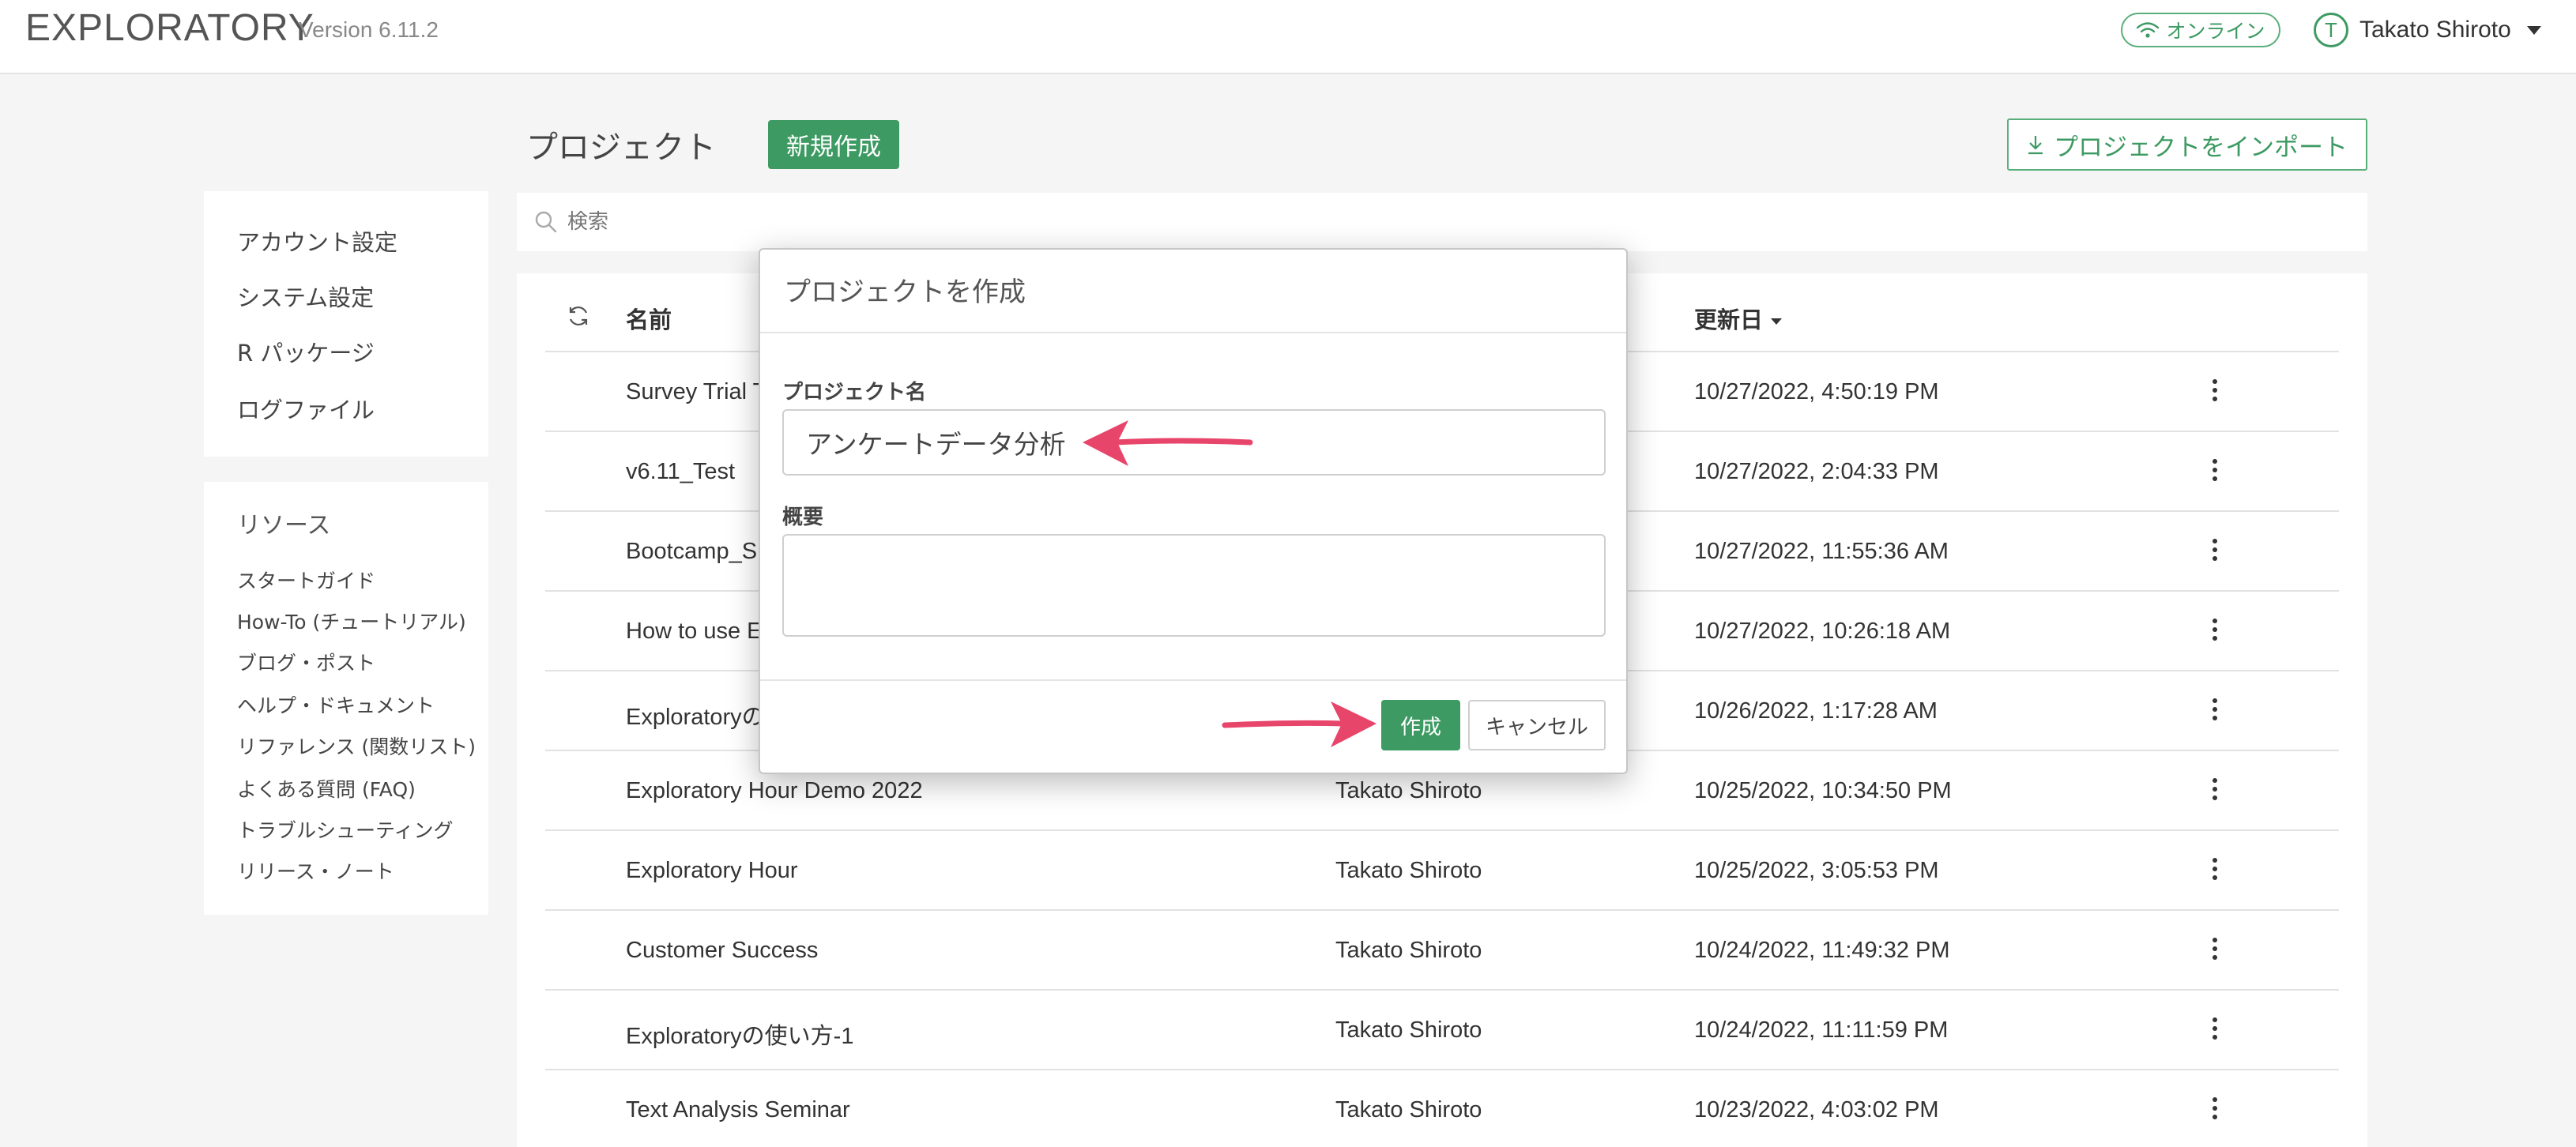 The width and height of the screenshot is (2576, 1147). What do you see at coordinates (2148, 30) in the screenshot?
I see `wifi-icon` at bounding box center [2148, 30].